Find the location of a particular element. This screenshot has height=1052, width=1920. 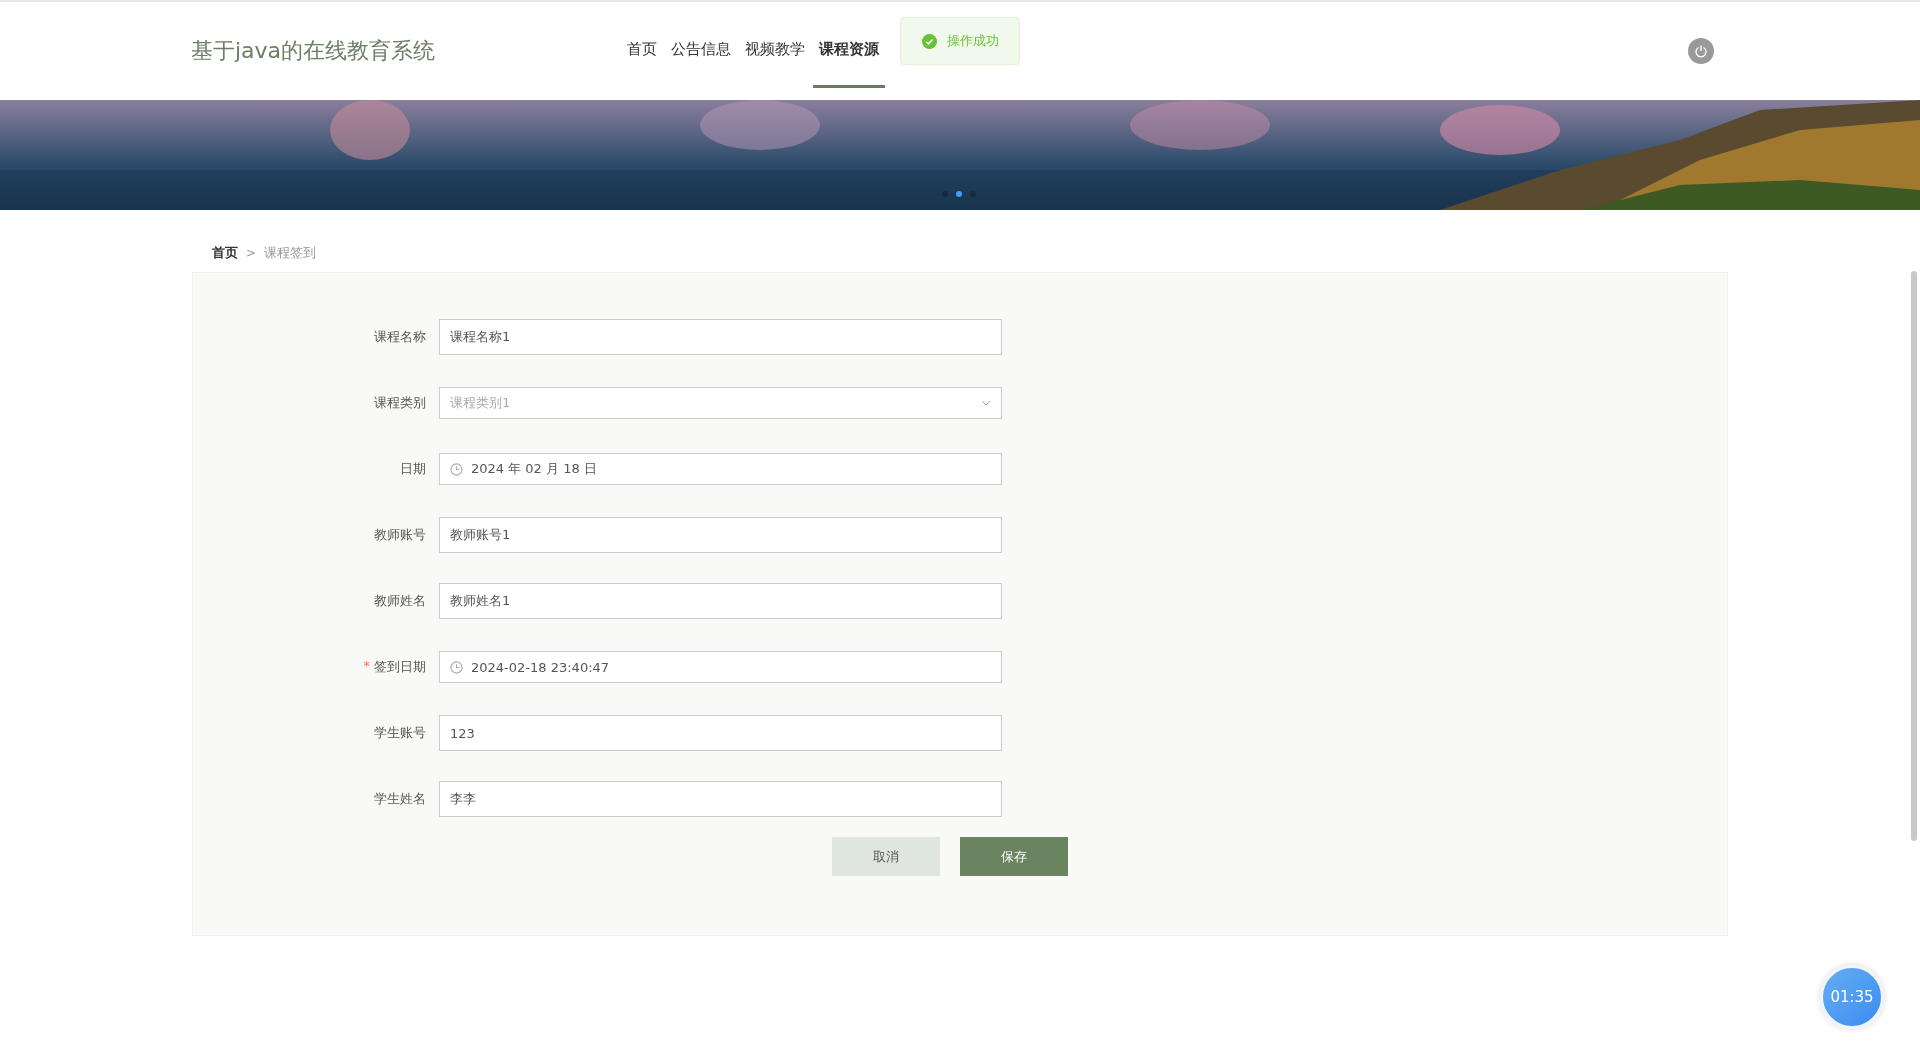

input-field: 教师账号1 is located at coordinates (720, 535).